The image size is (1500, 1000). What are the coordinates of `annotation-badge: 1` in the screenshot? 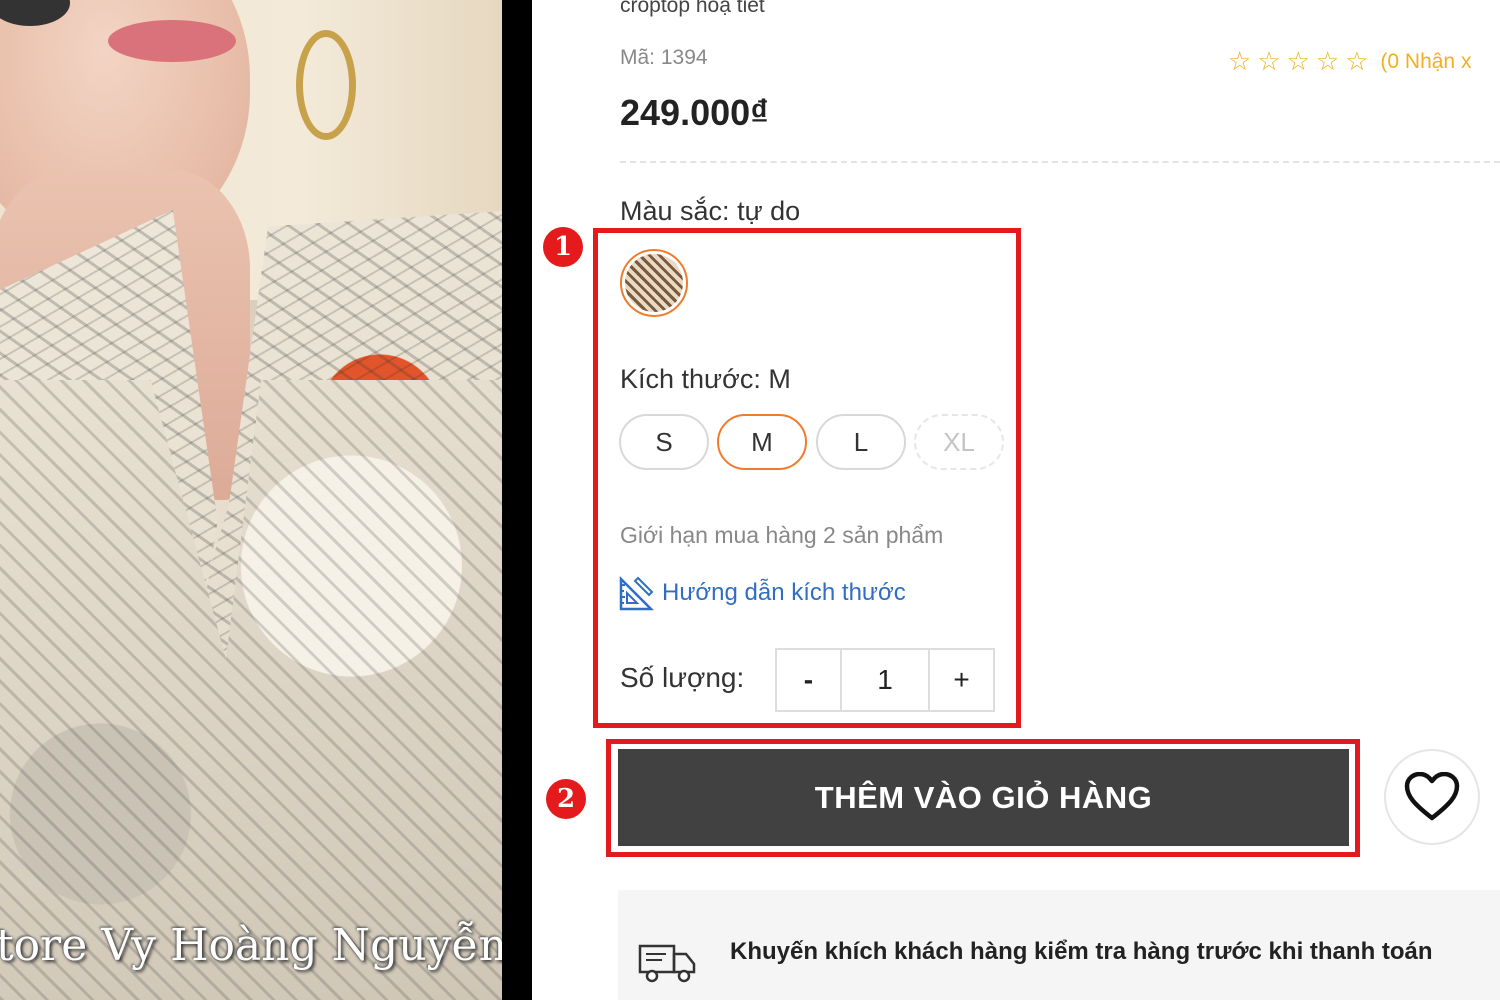 It's located at (563, 247).